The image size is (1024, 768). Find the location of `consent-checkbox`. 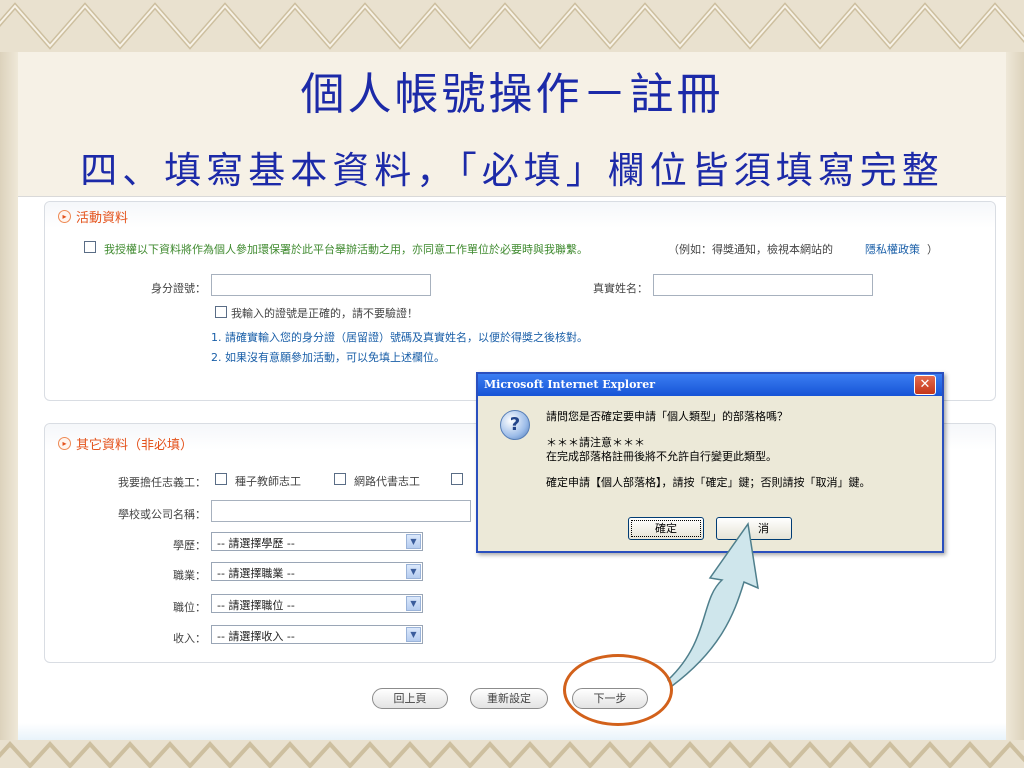

consent-checkbox is located at coordinates (90, 247).